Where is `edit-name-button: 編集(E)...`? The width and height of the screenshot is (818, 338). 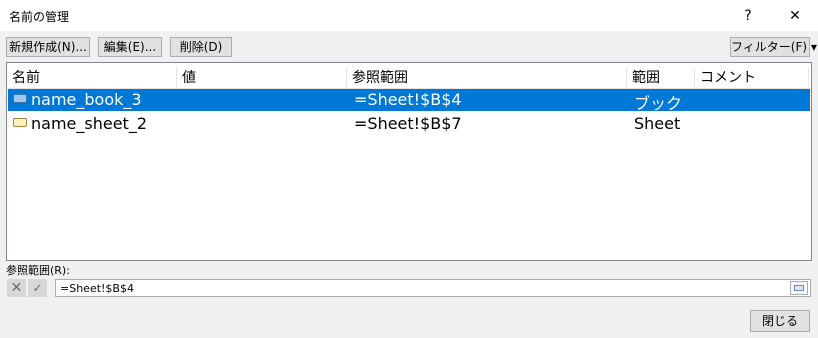
edit-name-button: 編集(E)... is located at coordinates (130, 47).